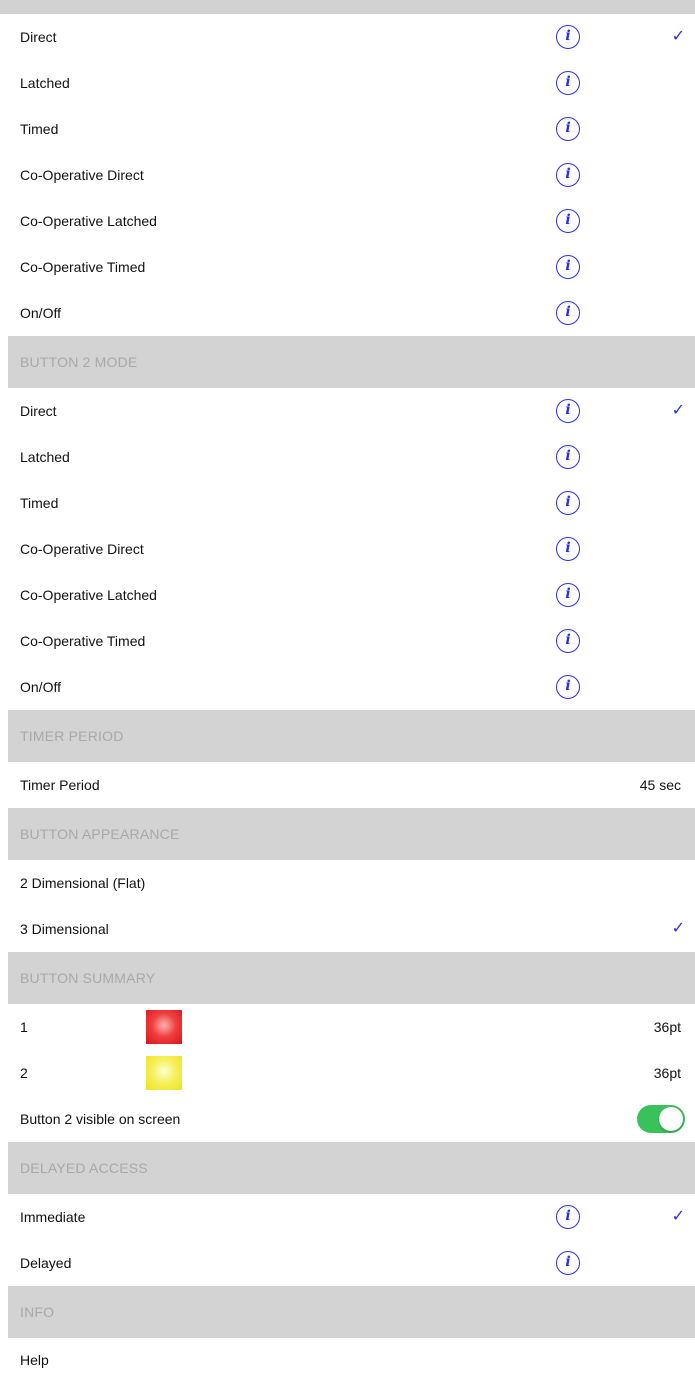 The width and height of the screenshot is (695, 1381). What do you see at coordinates (79, 362) in the screenshot?
I see `section-header-text: BUTTON 2 MODE` at bounding box center [79, 362].